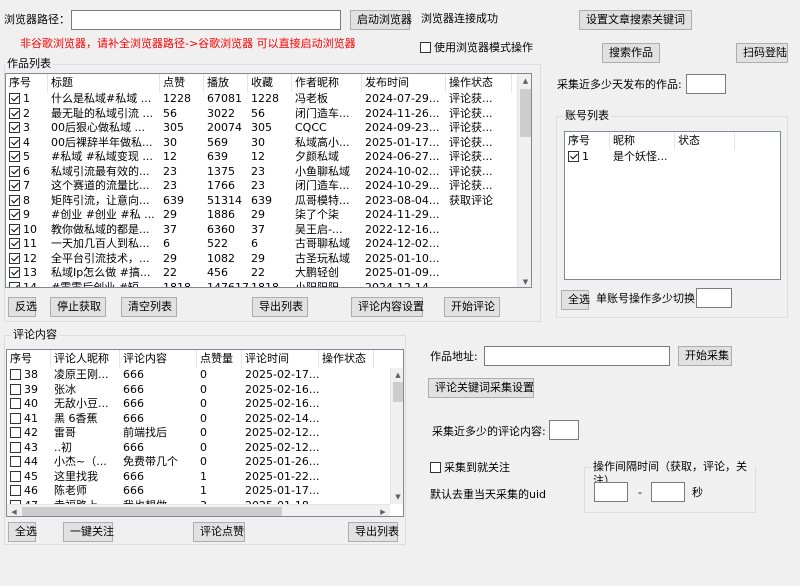  I want to click on comments-vscroll: ▲ ▼, so click(396, 436).